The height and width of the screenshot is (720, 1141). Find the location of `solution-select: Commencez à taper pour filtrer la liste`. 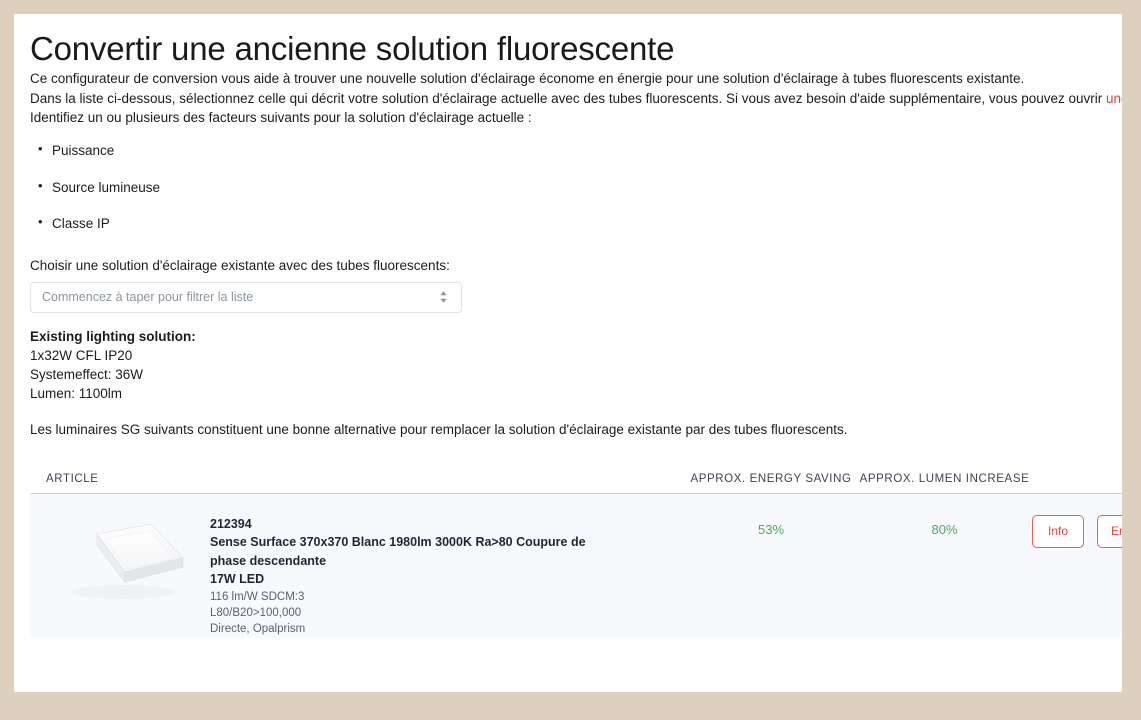

solution-select: Commencez à taper pour filtrer la liste is located at coordinates (246, 297).